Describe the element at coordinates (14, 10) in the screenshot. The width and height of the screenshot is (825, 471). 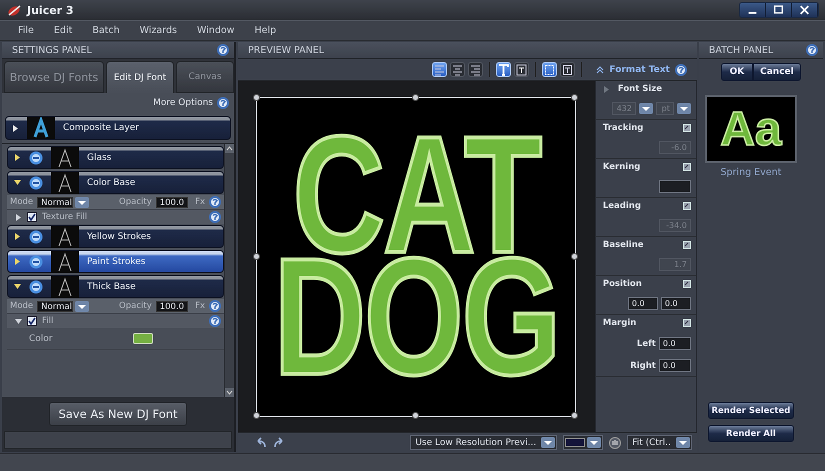
I see `app-logo-icon` at that location.